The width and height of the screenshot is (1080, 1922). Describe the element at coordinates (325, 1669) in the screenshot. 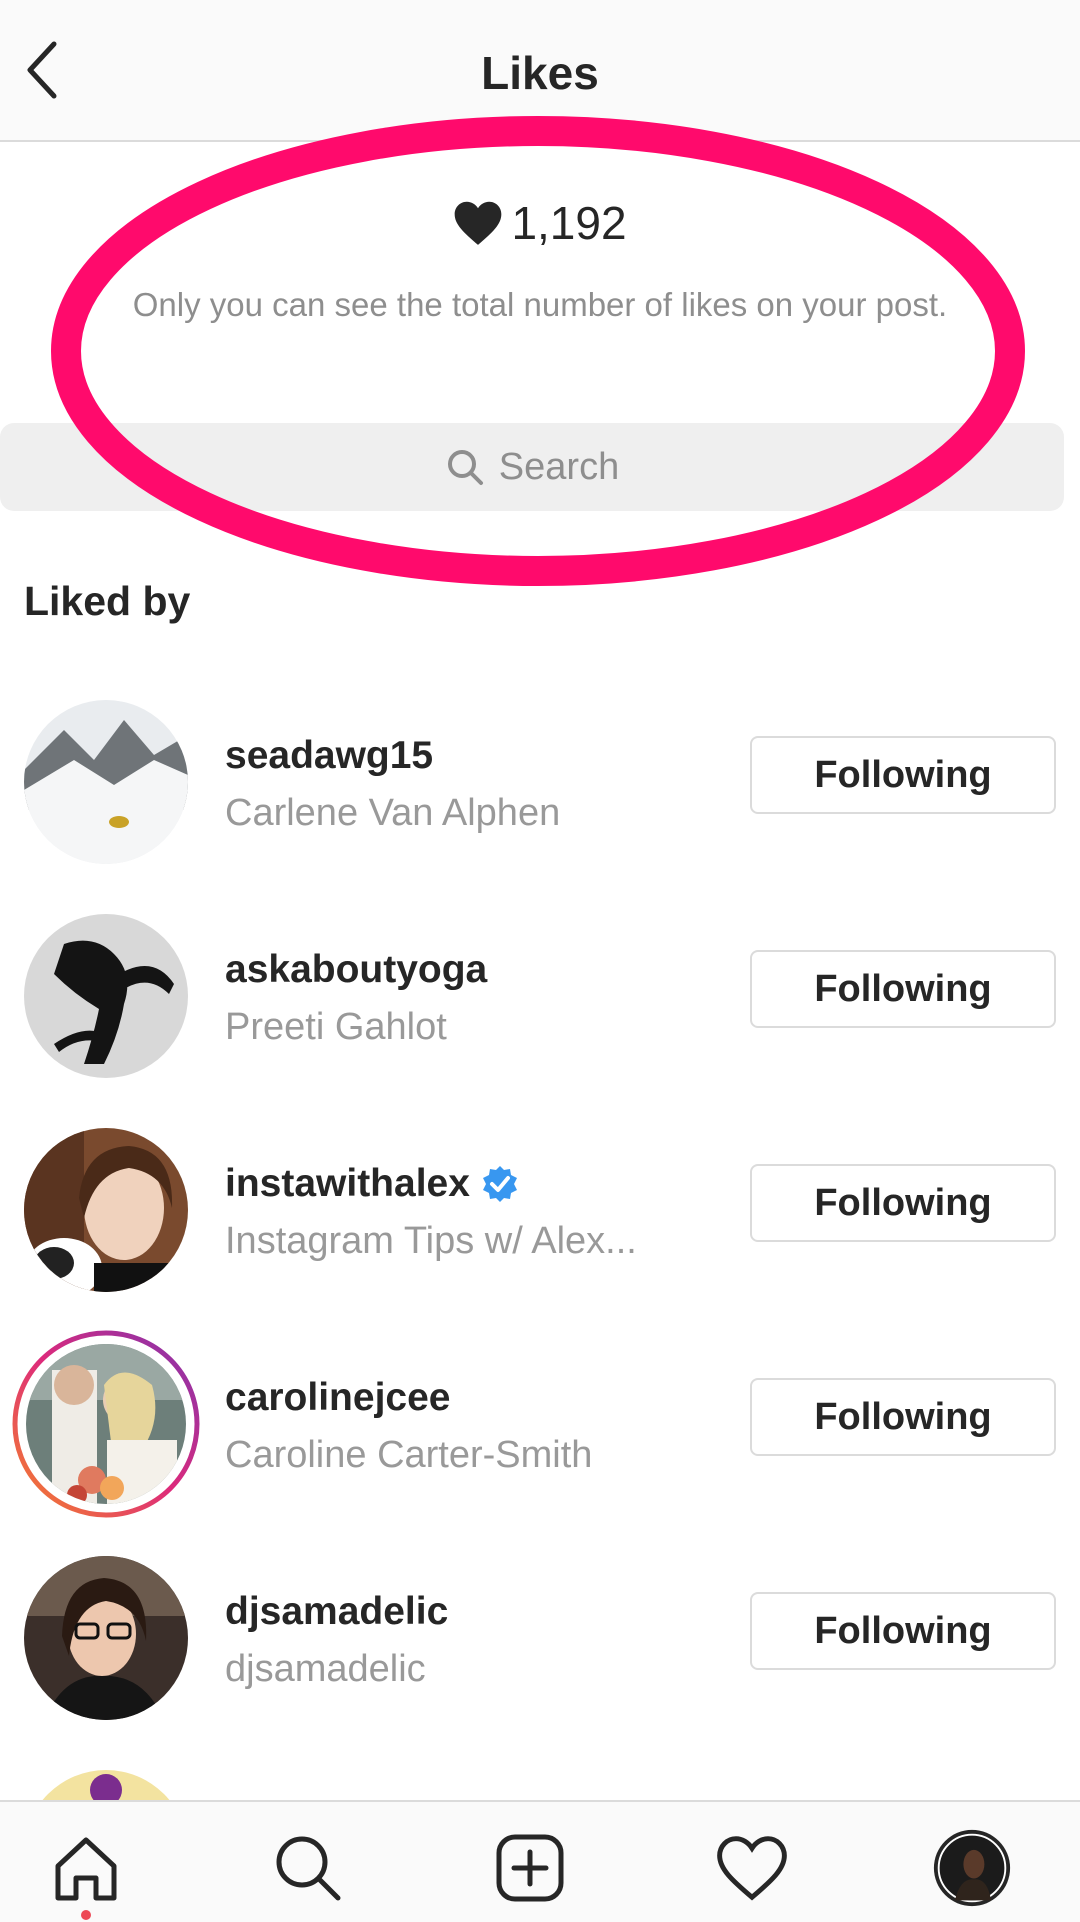

I see `full-name: djsamadelic` at that location.